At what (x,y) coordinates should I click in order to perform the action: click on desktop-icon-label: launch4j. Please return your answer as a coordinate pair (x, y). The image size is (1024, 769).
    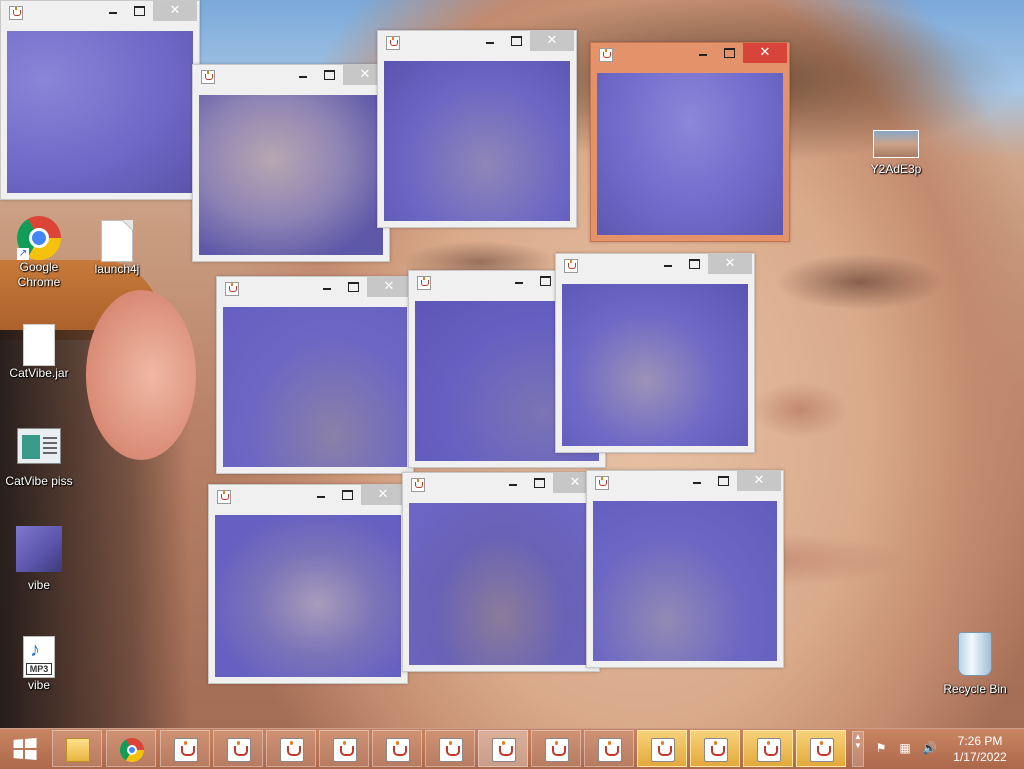
    Looking at the image, I should click on (117, 269).